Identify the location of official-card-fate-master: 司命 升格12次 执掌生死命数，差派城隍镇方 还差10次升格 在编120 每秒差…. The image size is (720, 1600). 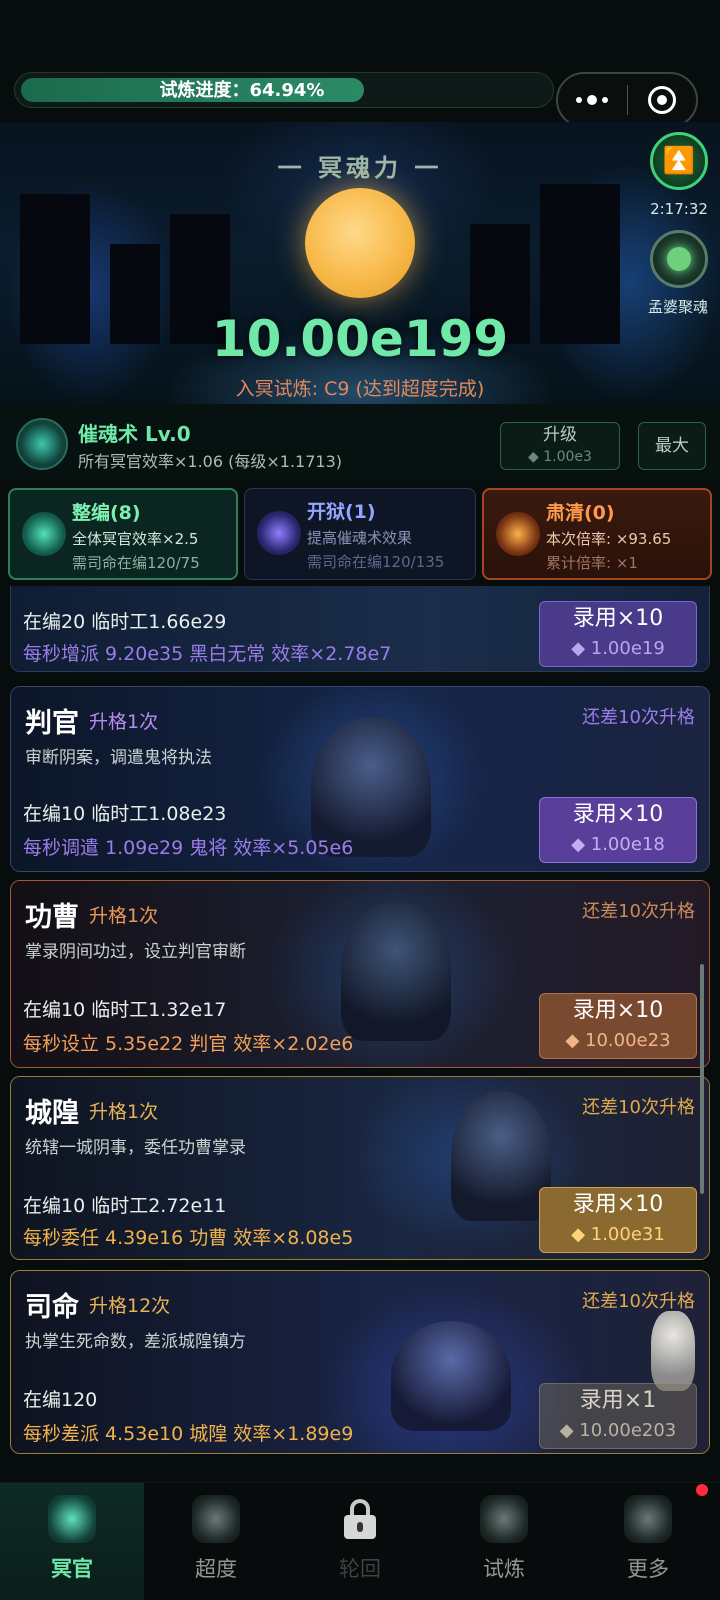
(360, 1362).